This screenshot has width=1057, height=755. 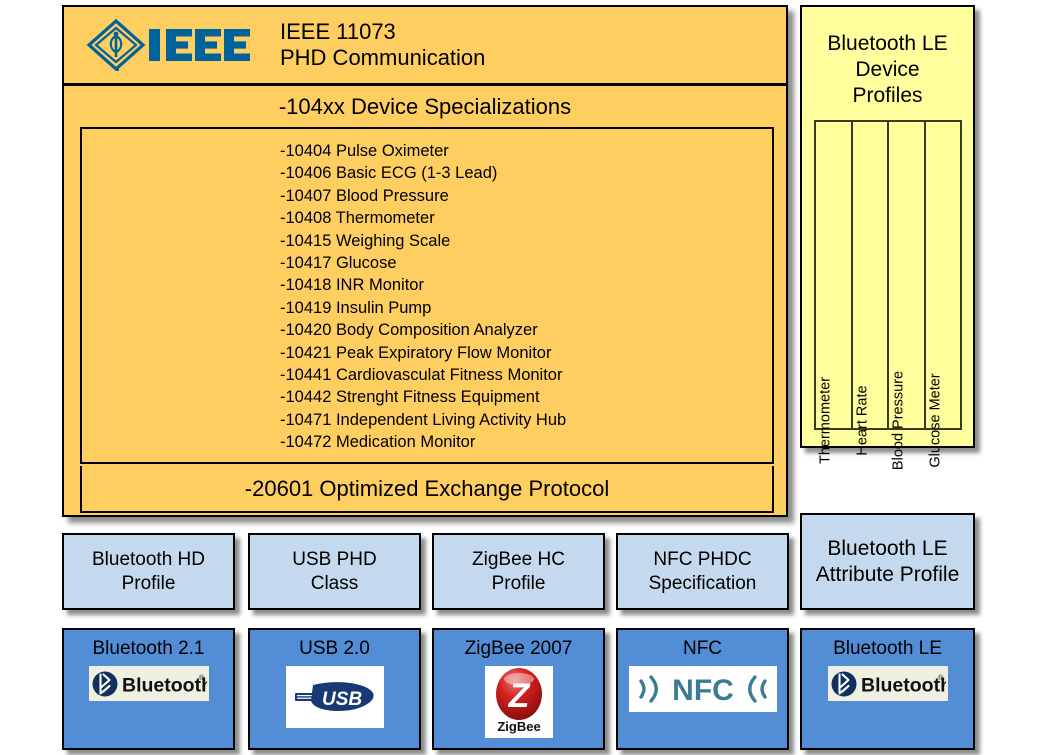 What do you see at coordinates (871, 288) in the screenshot?
I see `ble-profile-column: Heart Rate` at bounding box center [871, 288].